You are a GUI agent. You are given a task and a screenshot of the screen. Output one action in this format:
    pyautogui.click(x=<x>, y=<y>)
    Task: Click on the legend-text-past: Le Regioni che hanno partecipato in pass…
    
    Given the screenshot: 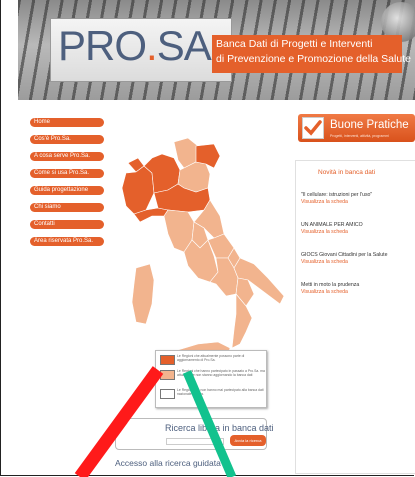 What is the action you would take?
    pyautogui.click(x=221, y=373)
    